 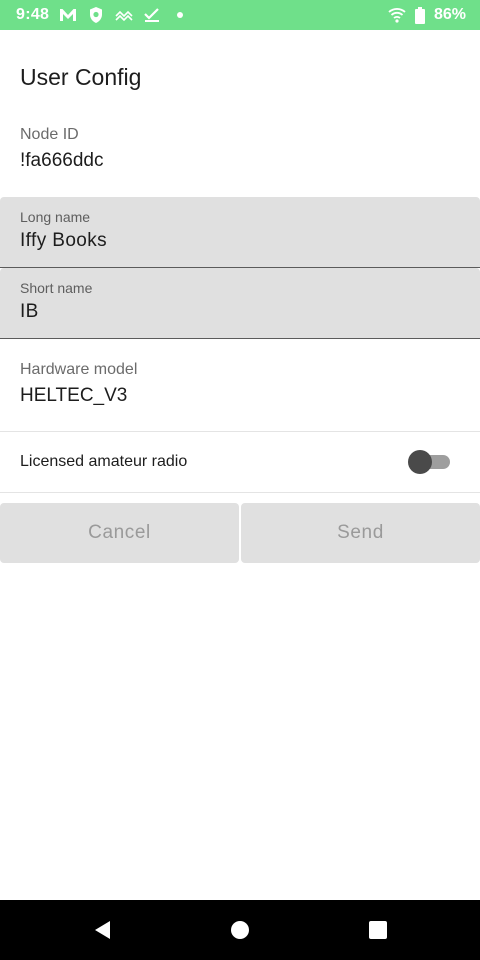 What do you see at coordinates (152, 15) in the screenshot?
I see `check-icon` at bounding box center [152, 15].